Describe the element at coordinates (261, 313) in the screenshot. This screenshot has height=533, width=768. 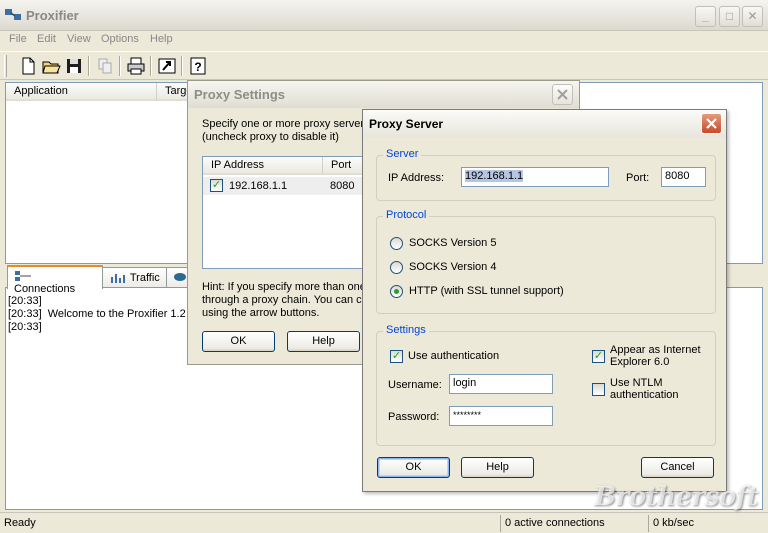
I see `hint-line3: using the arrow buttons.` at that location.